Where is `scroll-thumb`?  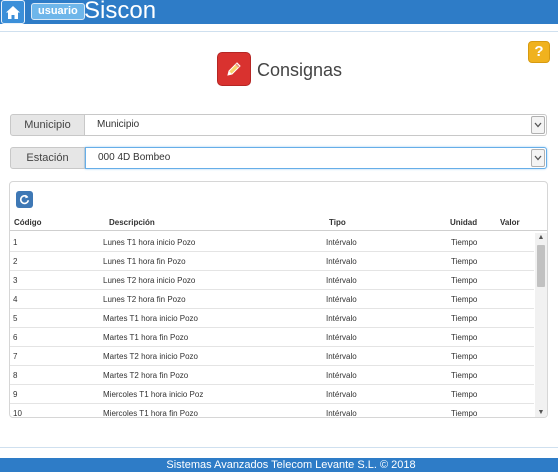
scroll-thumb is located at coordinates (541, 266).